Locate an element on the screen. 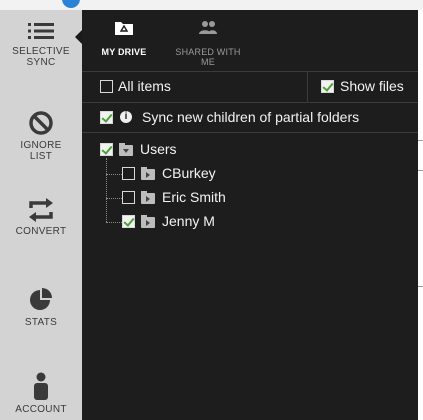 The image size is (423, 420). sync-children-label: Sync new children of partial folders is located at coordinates (251, 117).